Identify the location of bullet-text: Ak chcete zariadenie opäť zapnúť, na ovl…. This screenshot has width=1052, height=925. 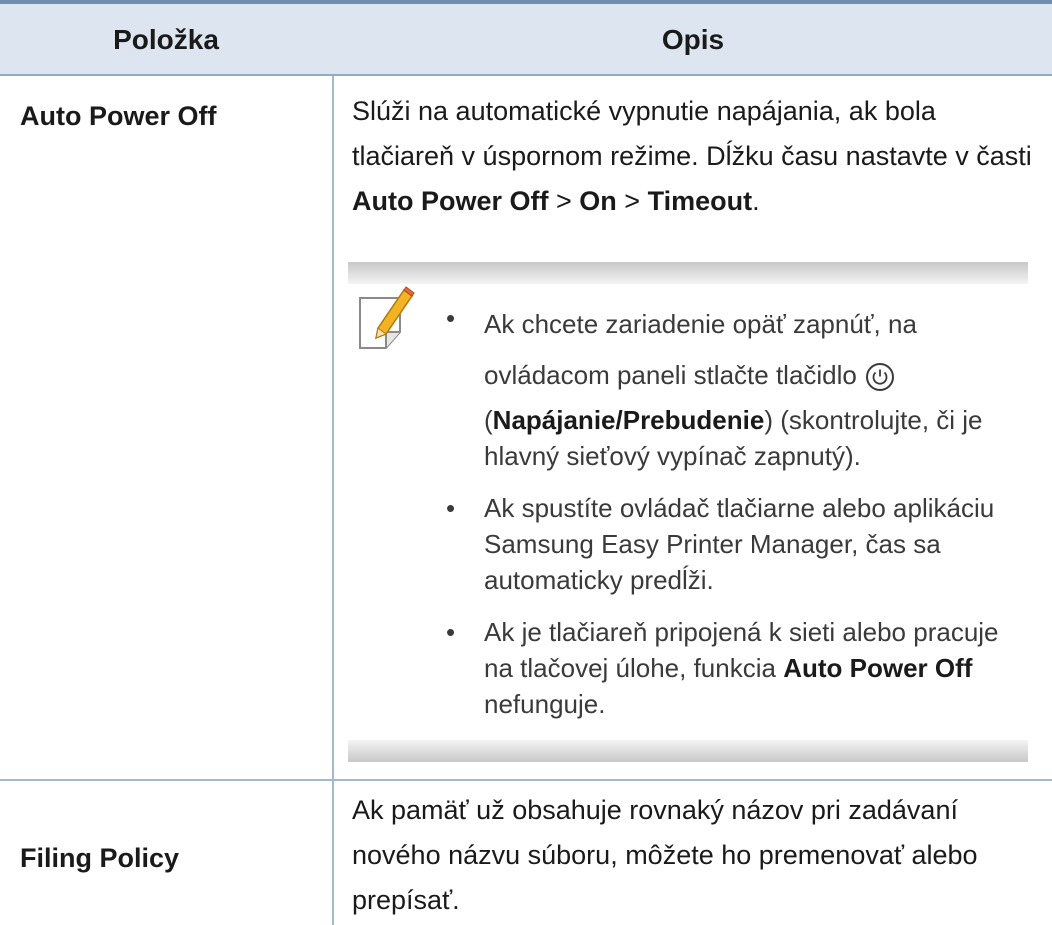
(755, 387).